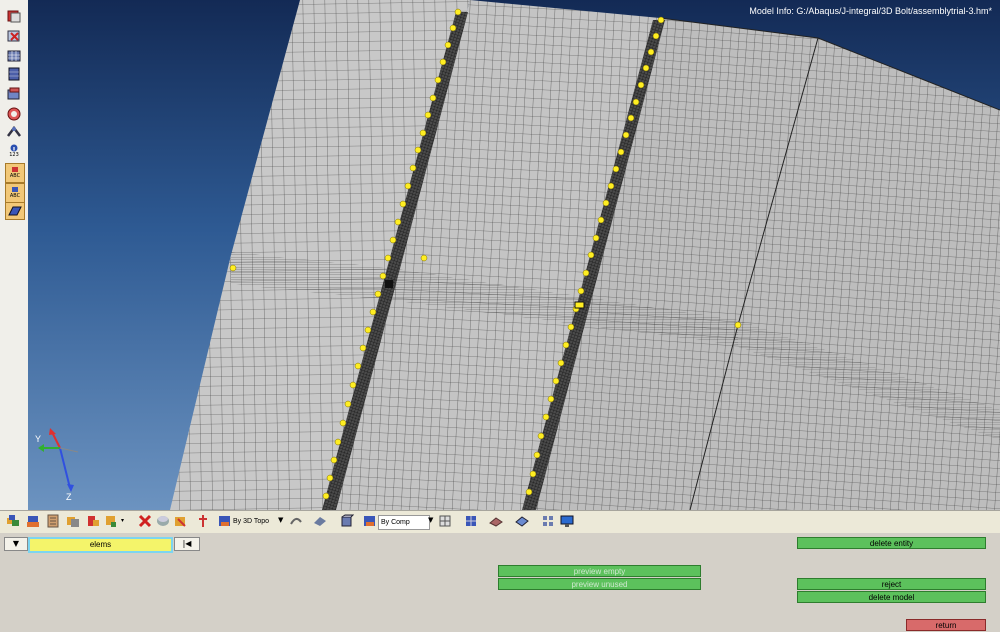  Describe the element at coordinates (14, 56) in the screenshot. I see `mesh-icon` at that location.